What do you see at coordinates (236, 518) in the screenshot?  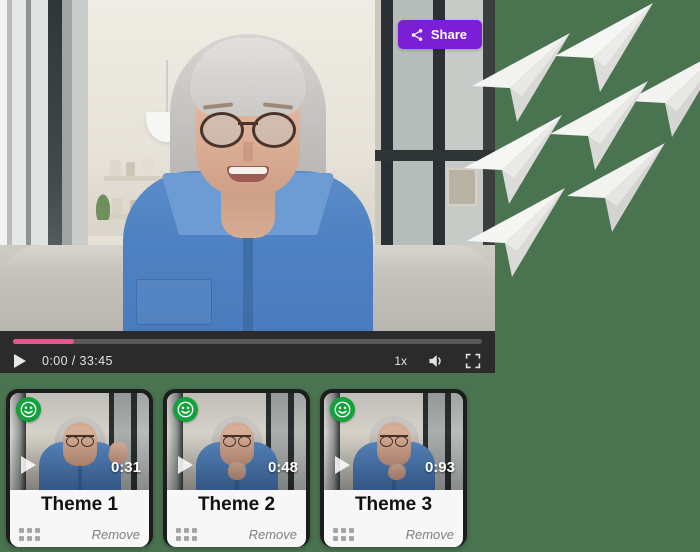 I see `card-body: Theme 2 Remove` at bounding box center [236, 518].